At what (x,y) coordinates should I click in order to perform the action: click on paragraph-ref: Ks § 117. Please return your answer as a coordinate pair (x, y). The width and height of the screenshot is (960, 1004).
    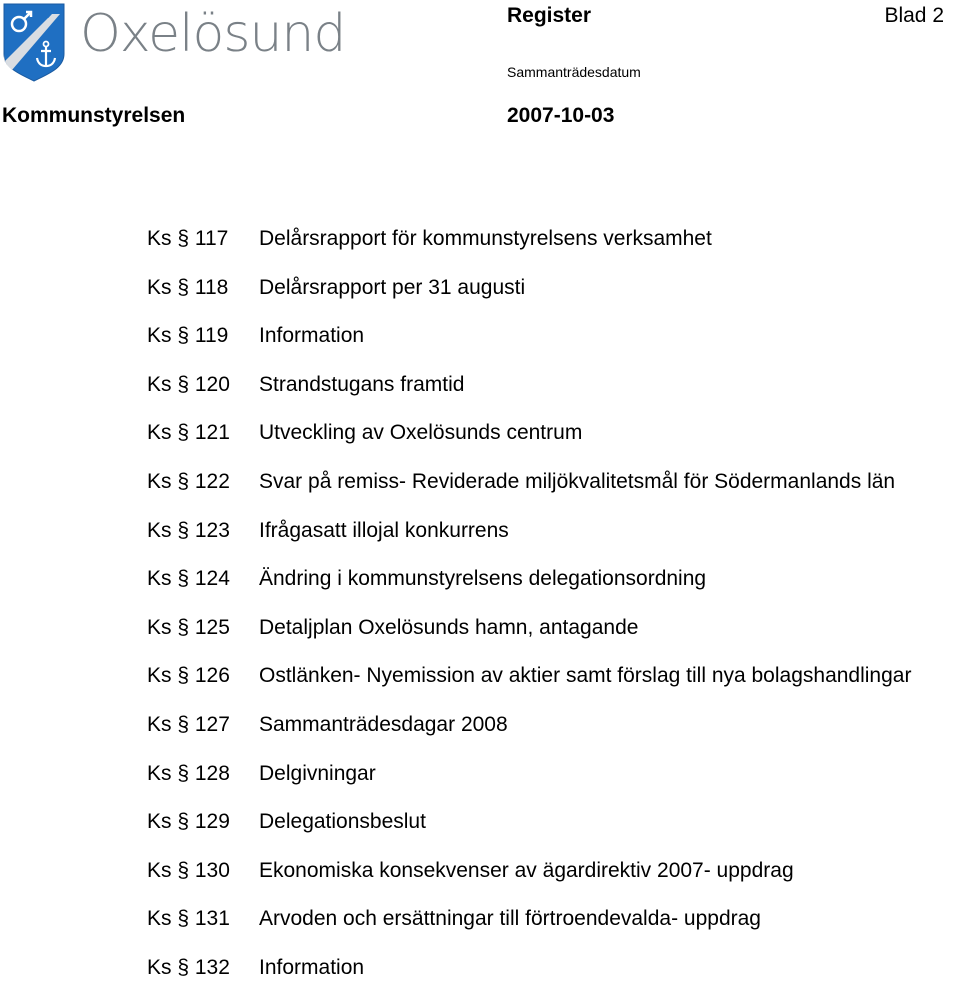
    Looking at the image, I should click on (188, 238).